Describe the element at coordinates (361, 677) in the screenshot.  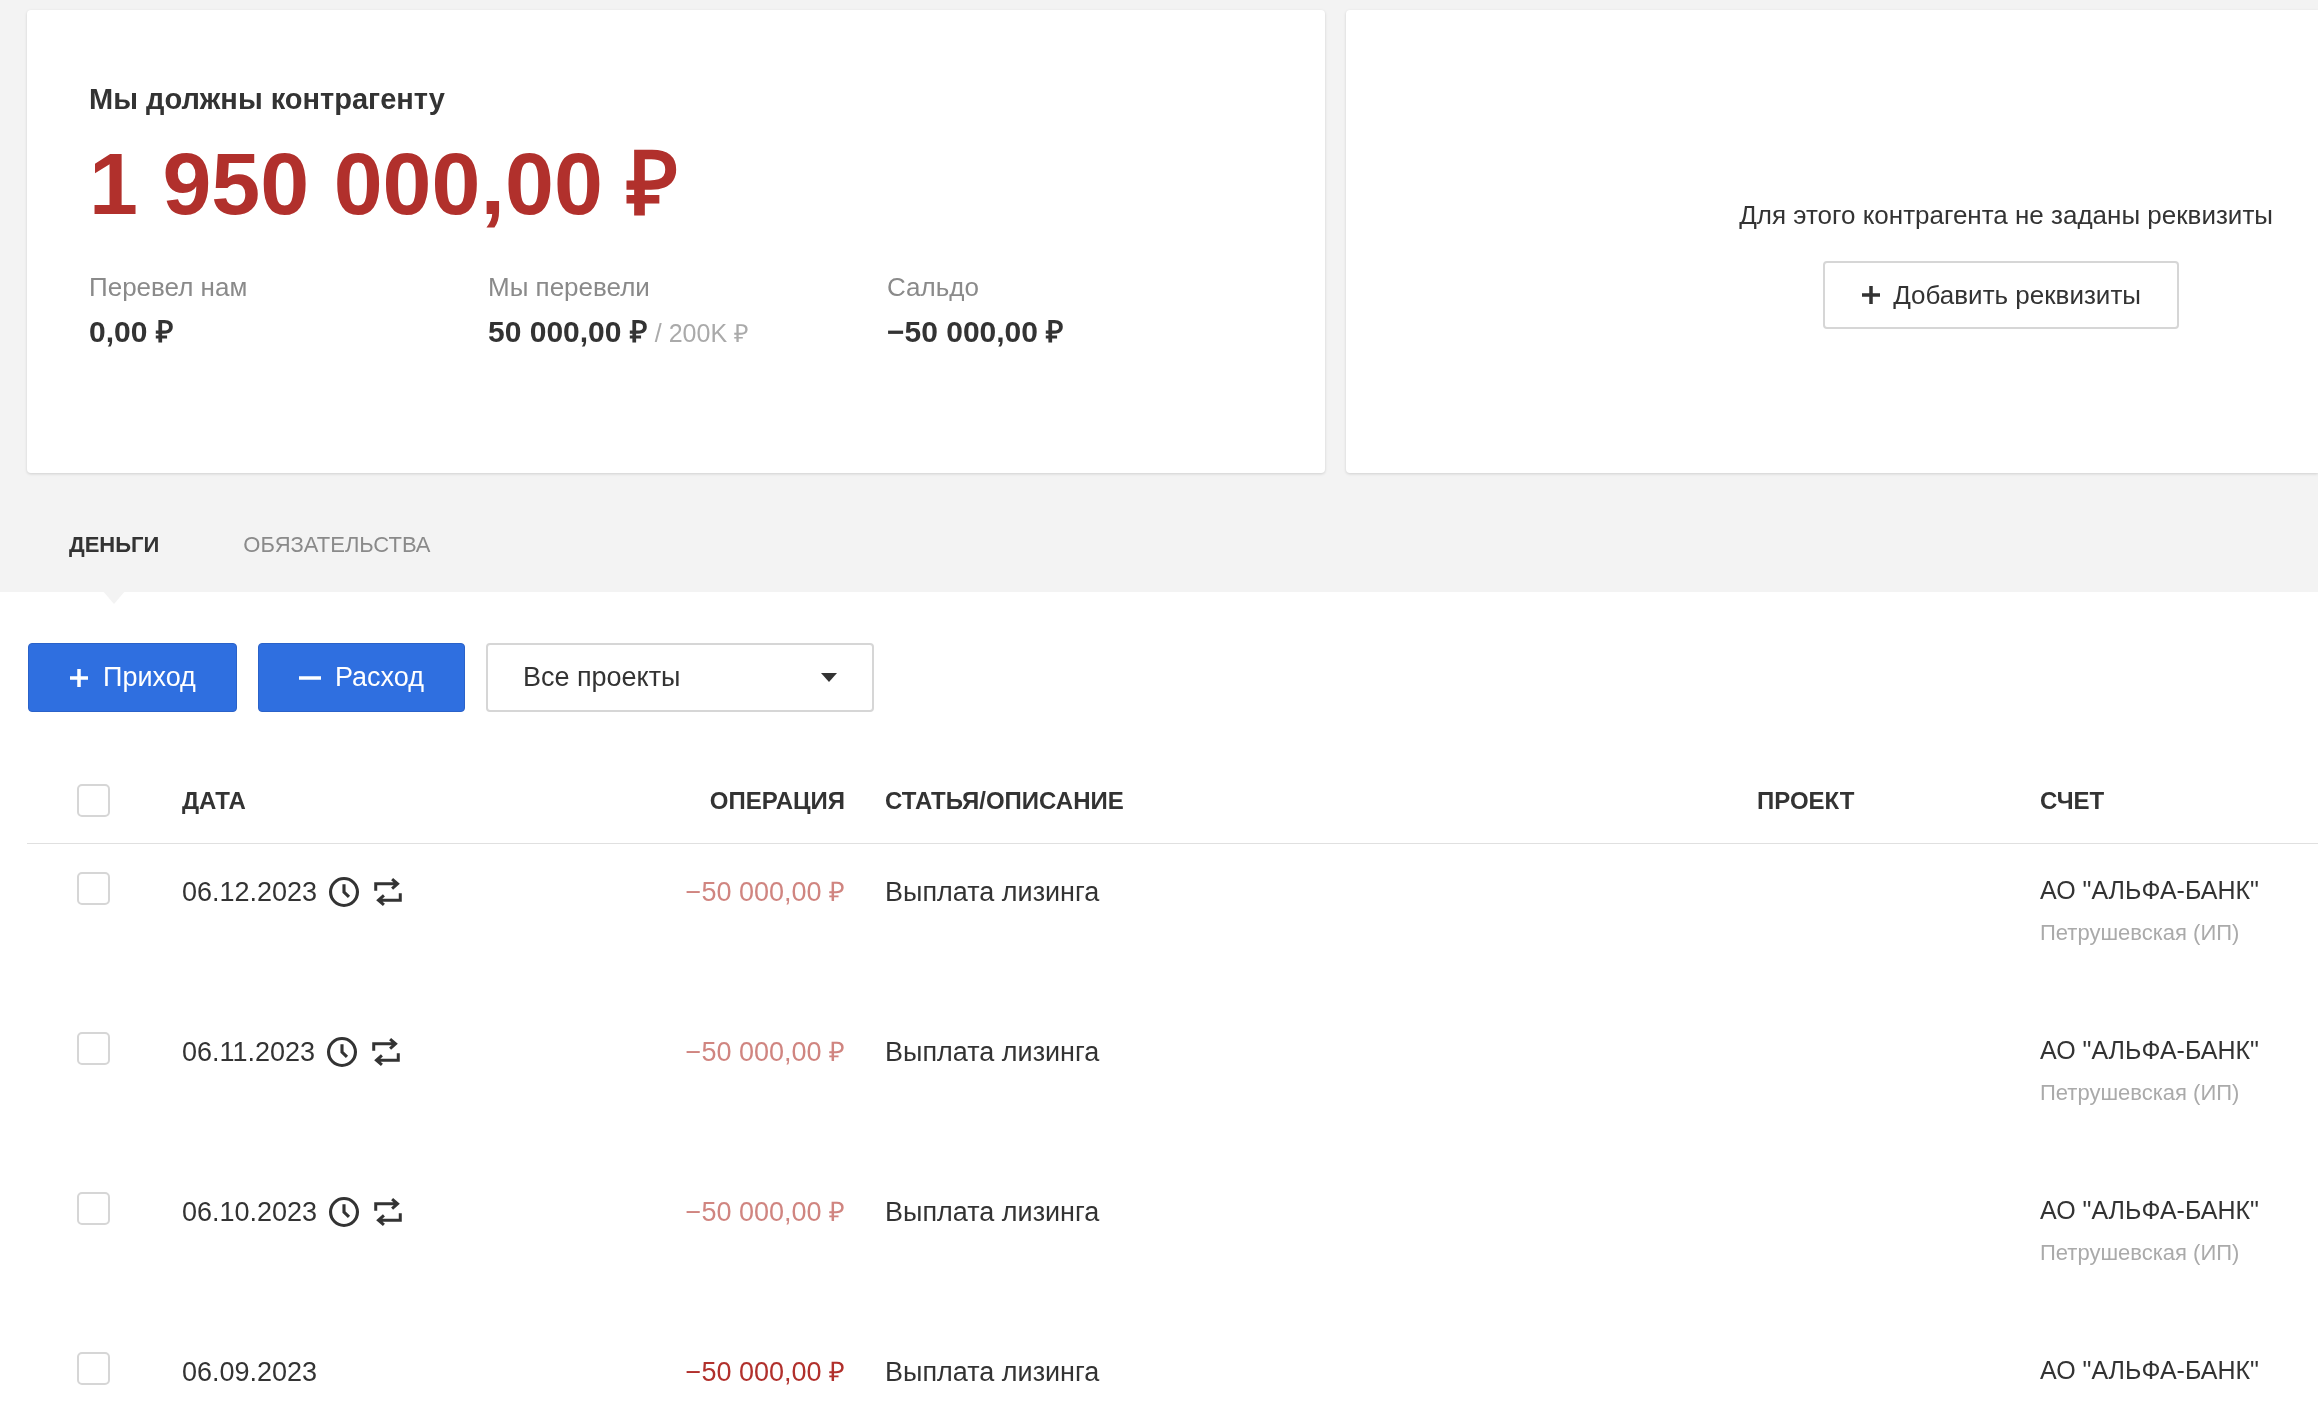
I see `expense-button: Расход` at that location.